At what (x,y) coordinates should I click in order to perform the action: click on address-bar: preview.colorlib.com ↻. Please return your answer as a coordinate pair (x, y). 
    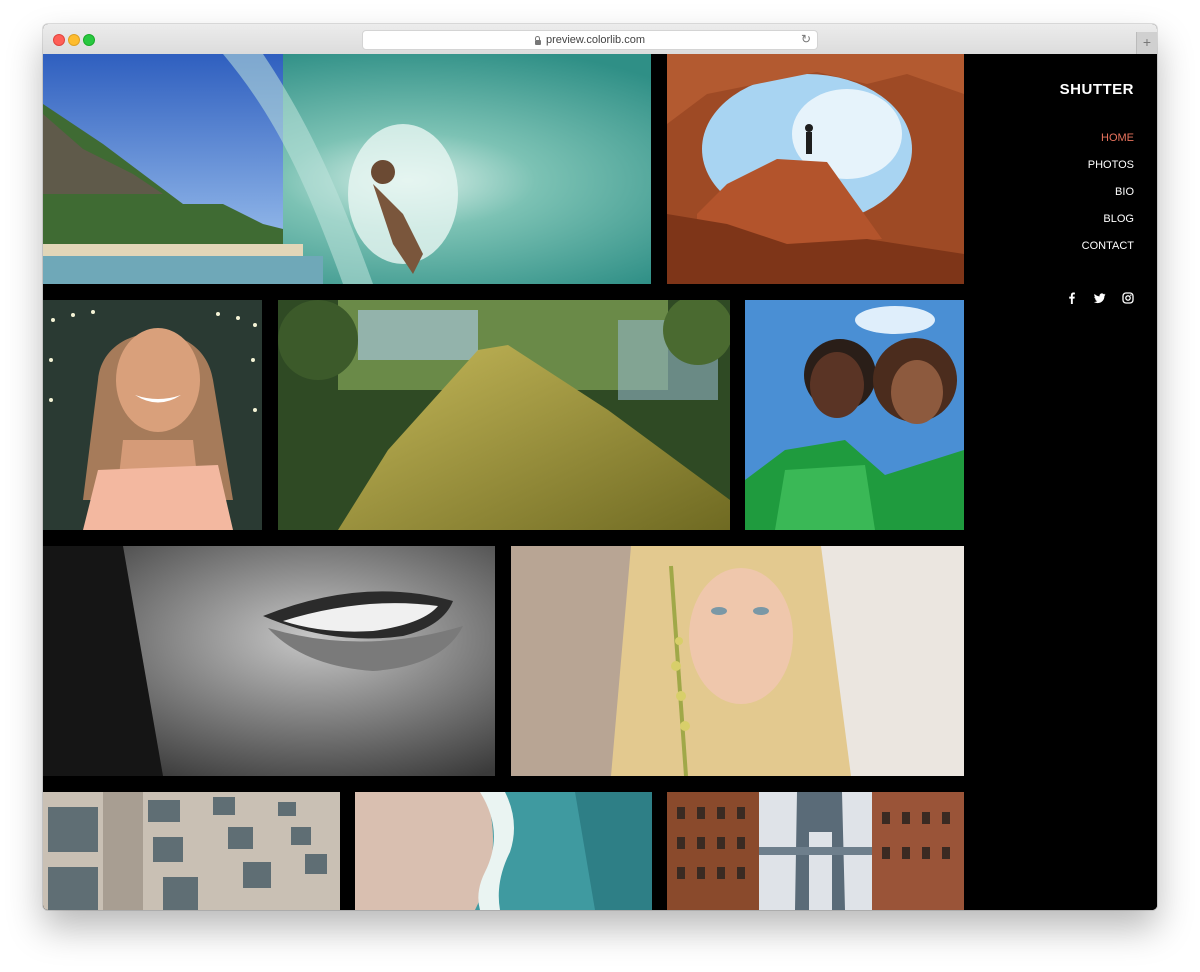
    Looking at the image, I should click on (590, 40).